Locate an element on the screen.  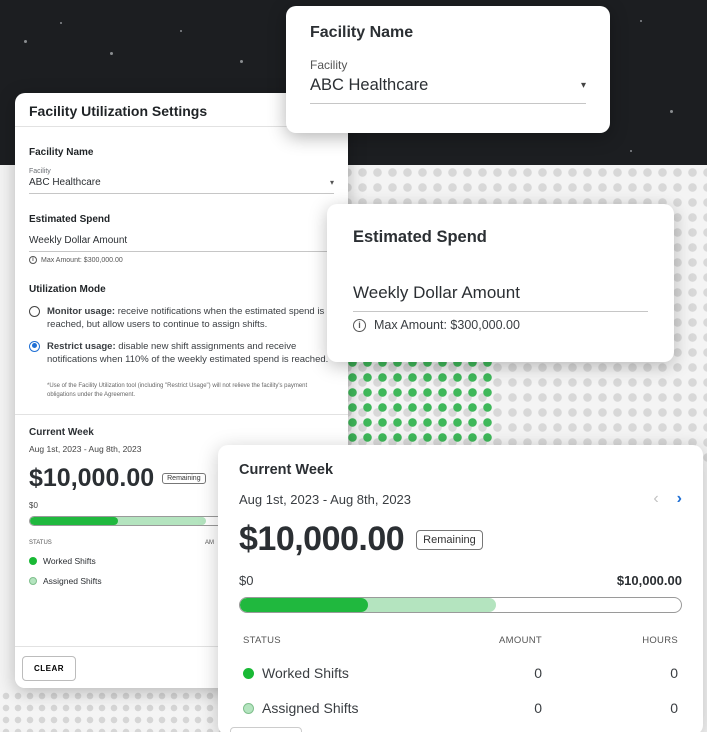
estimated-spend-section-title: Estimated Spend is located at coordinates (70, 219).